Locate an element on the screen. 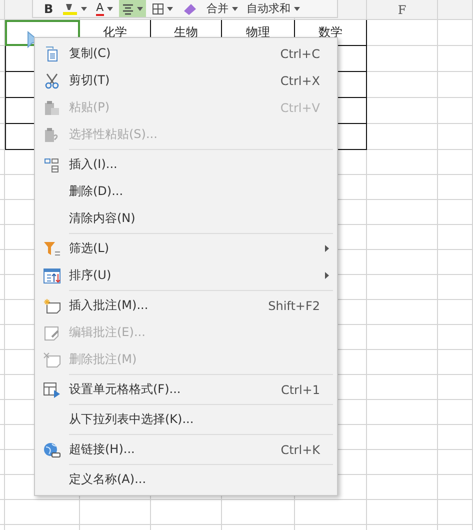  globe-icon is located at coordinates (52, 450).